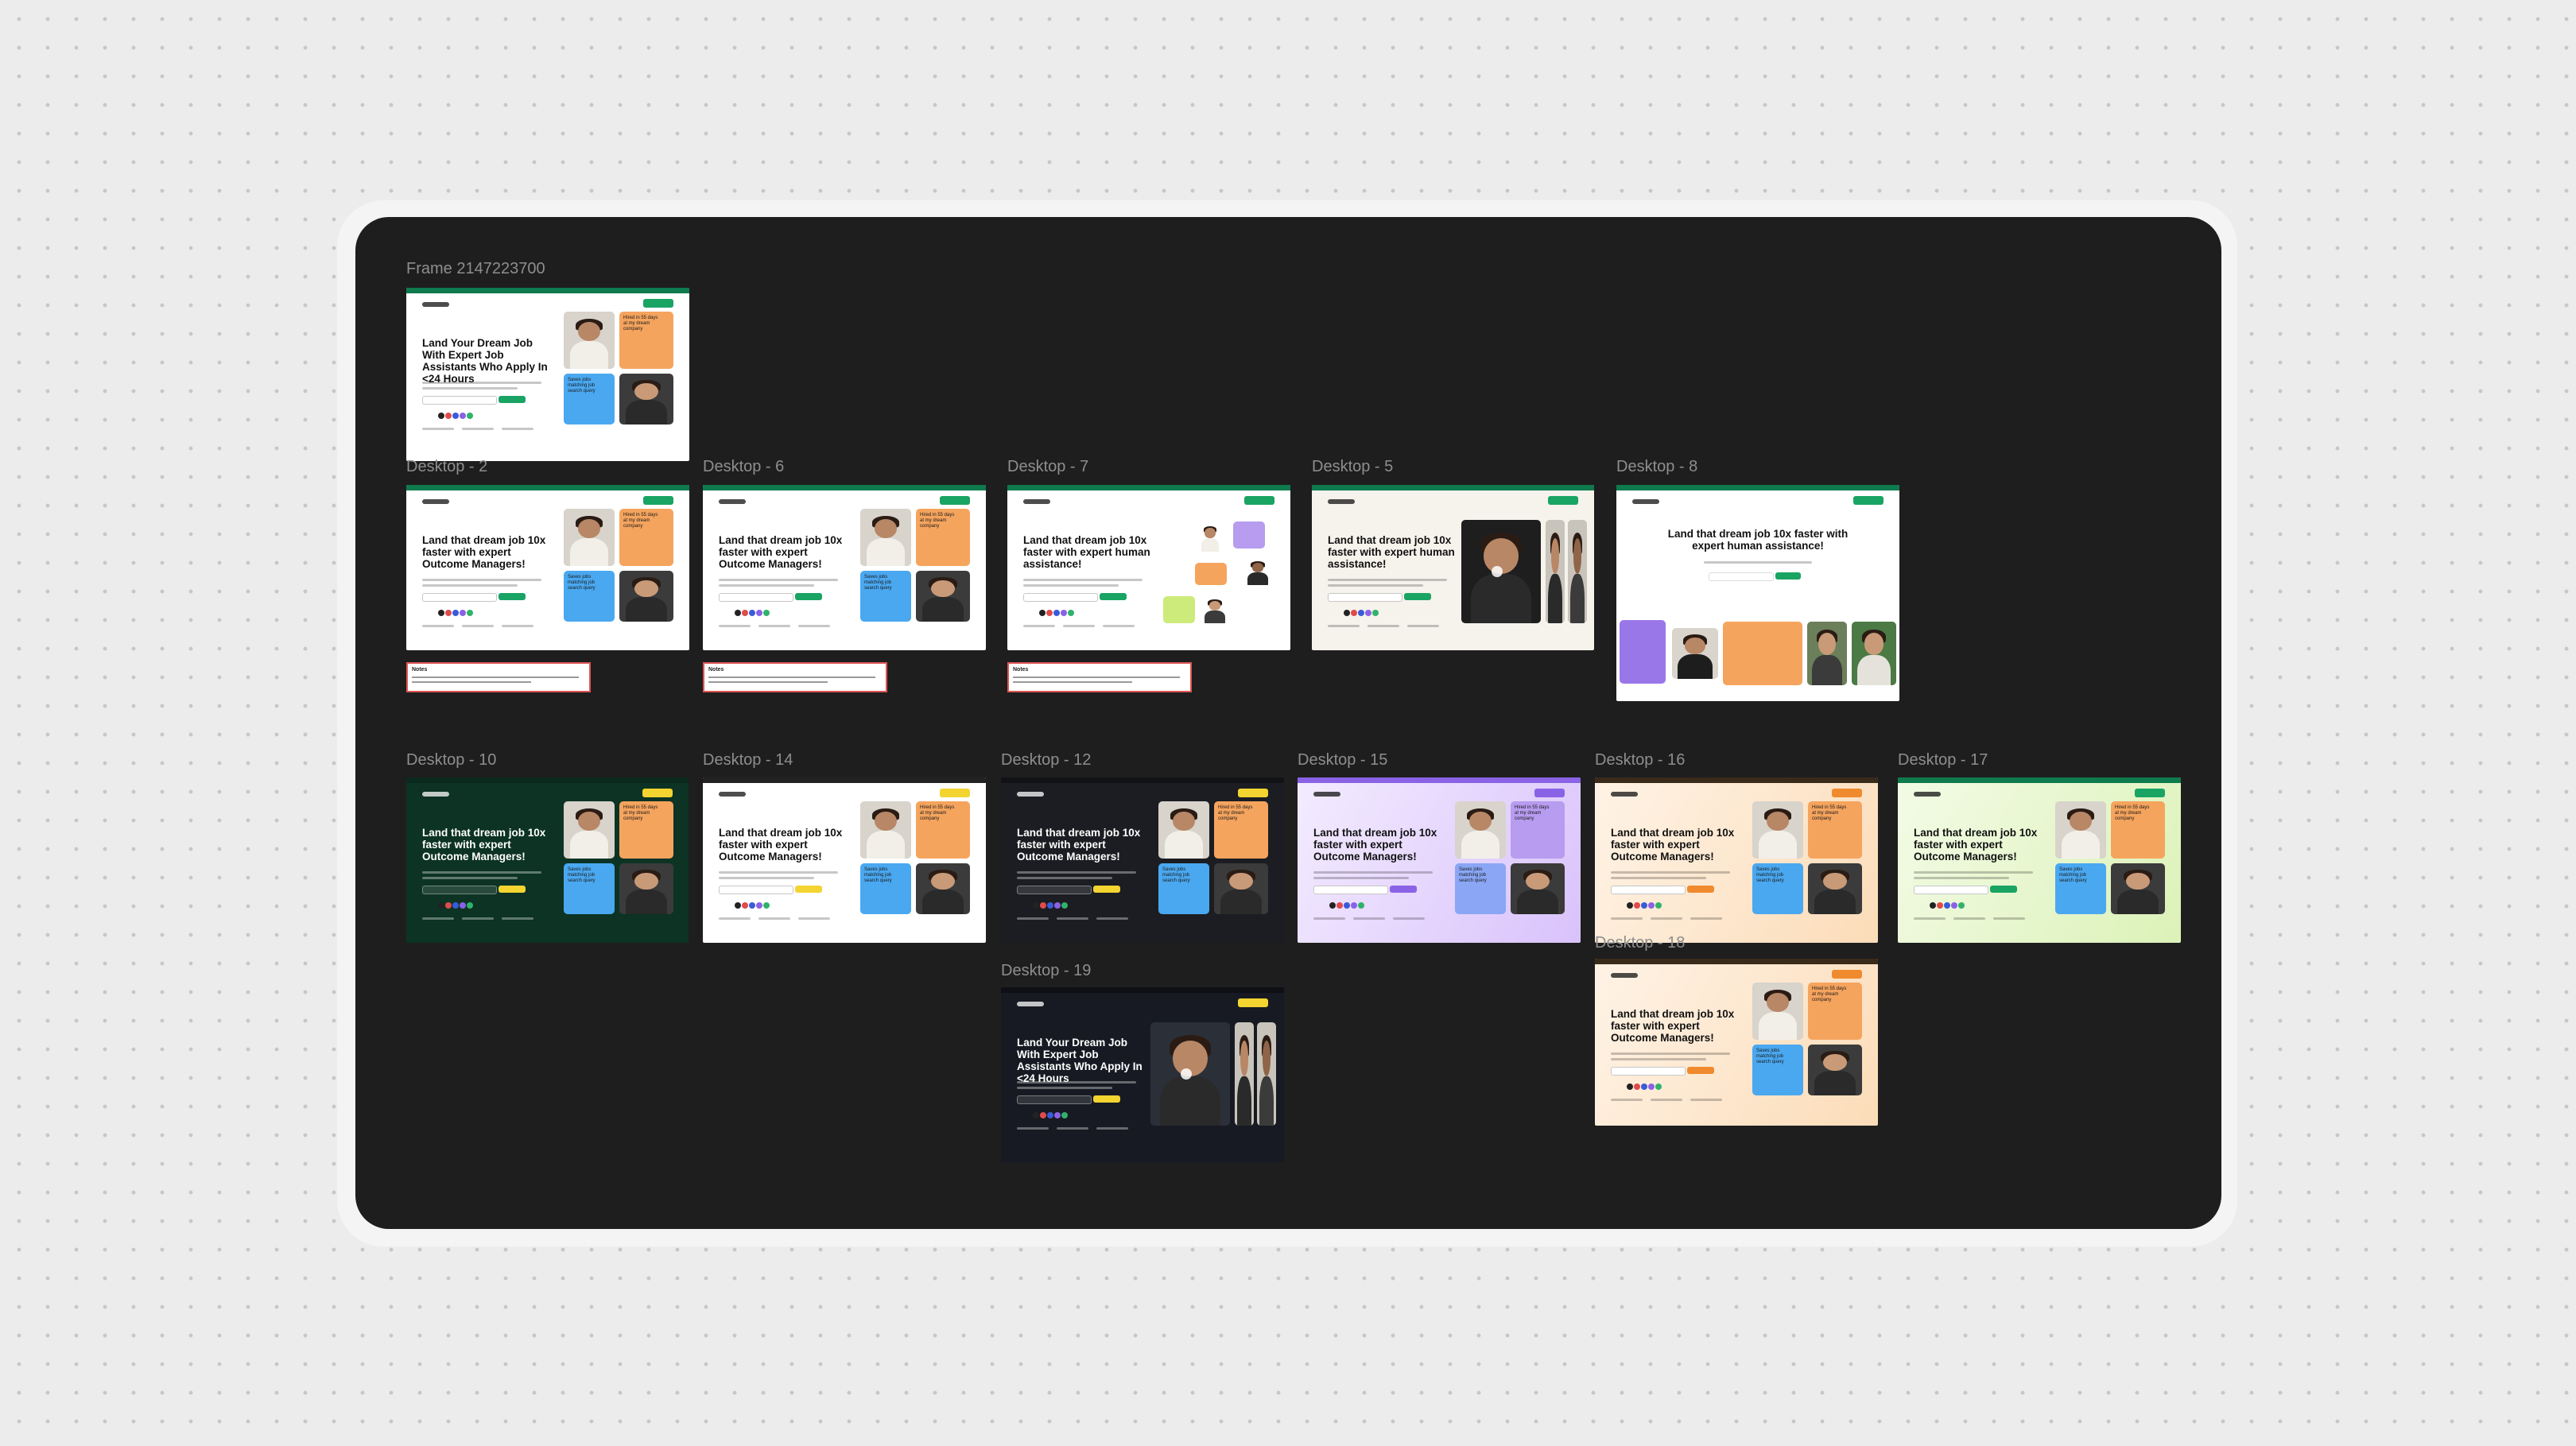  Describe the element at coordinates (1352, 467) in the screenshot. I see `frame-label: Desktop - 5` at that location.